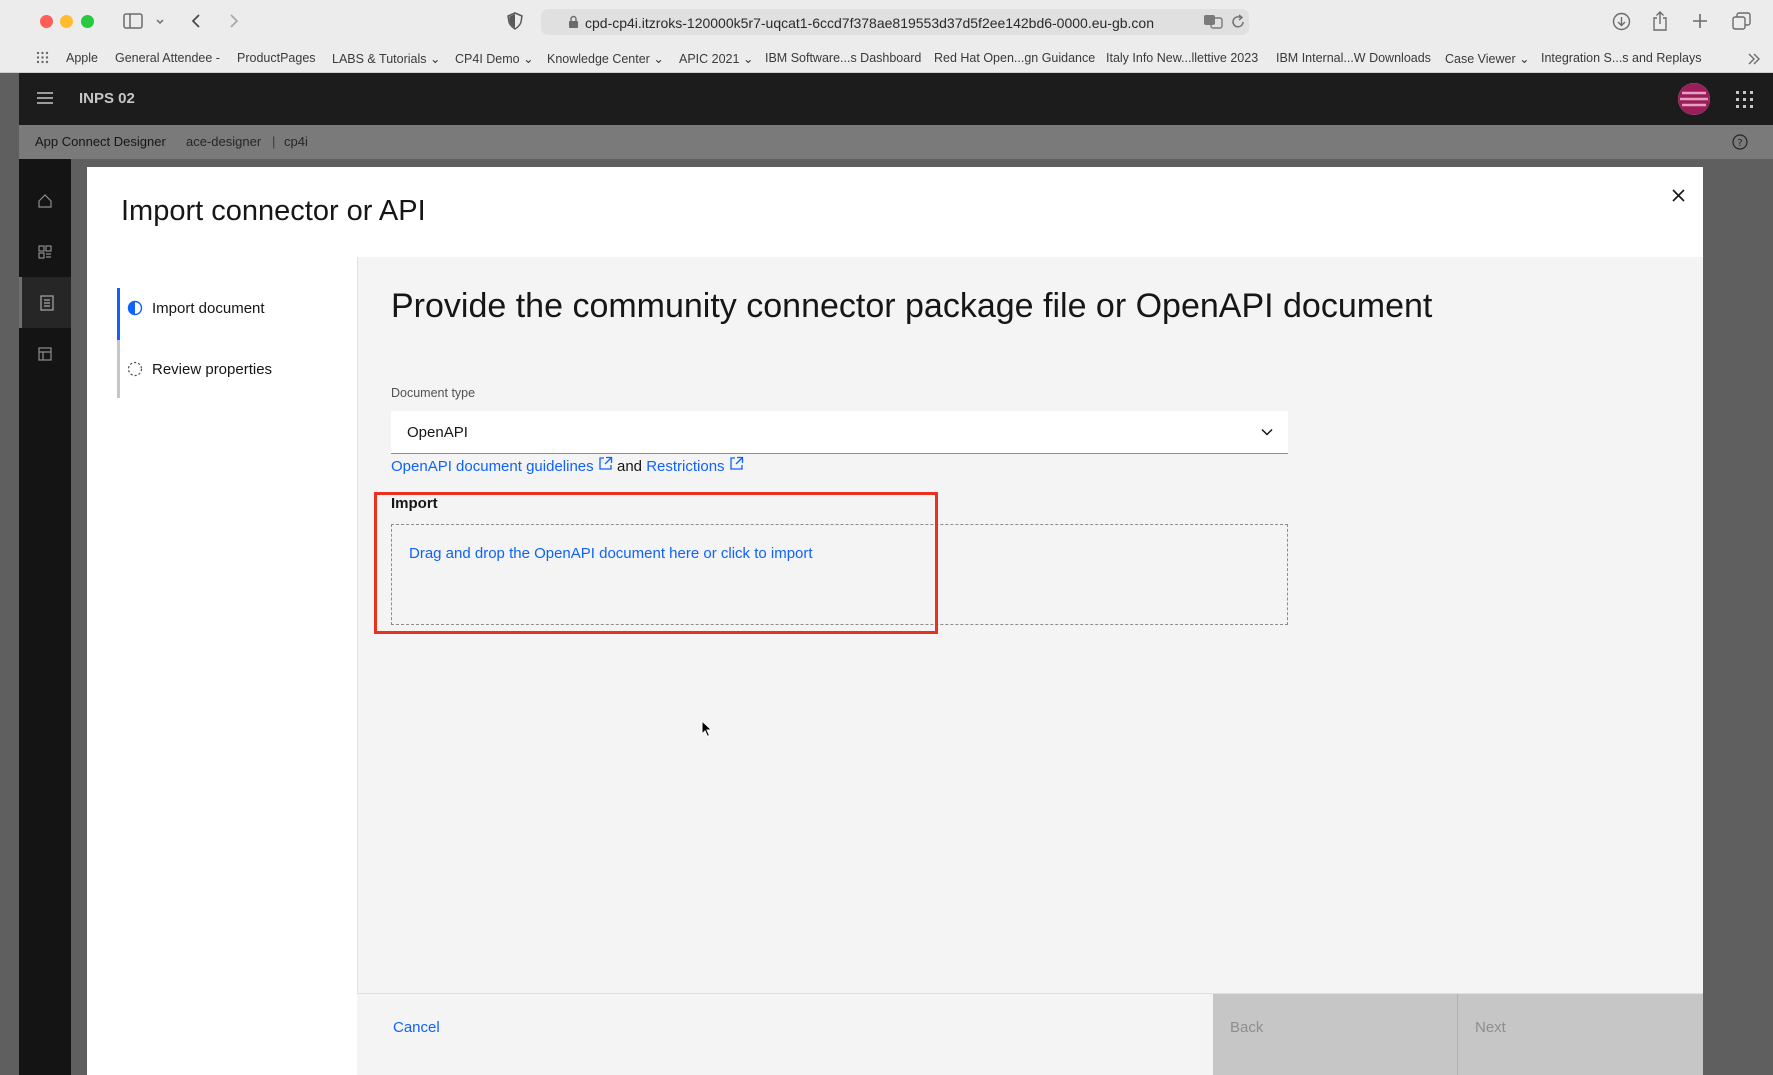 The image size is (1773, 1075). Describe the element at coordinates (296, 141) in the screenshot. I see `breadcrumb-namespace: cp4i` at that location.